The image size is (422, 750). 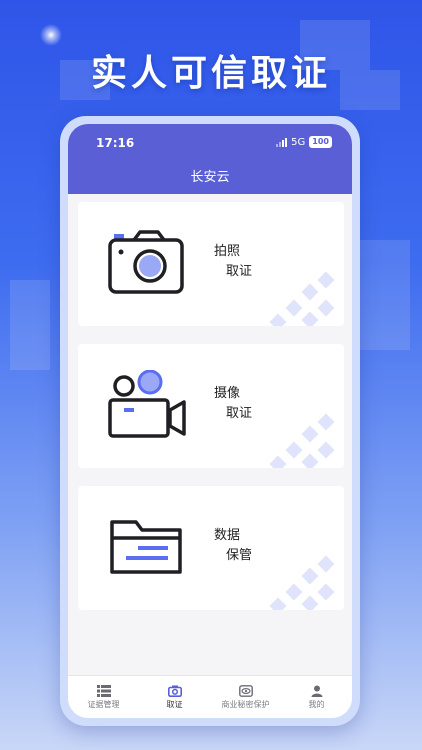 I want to click on photo-evidence-card: 拍照 取证, so click(x=211, y=264).